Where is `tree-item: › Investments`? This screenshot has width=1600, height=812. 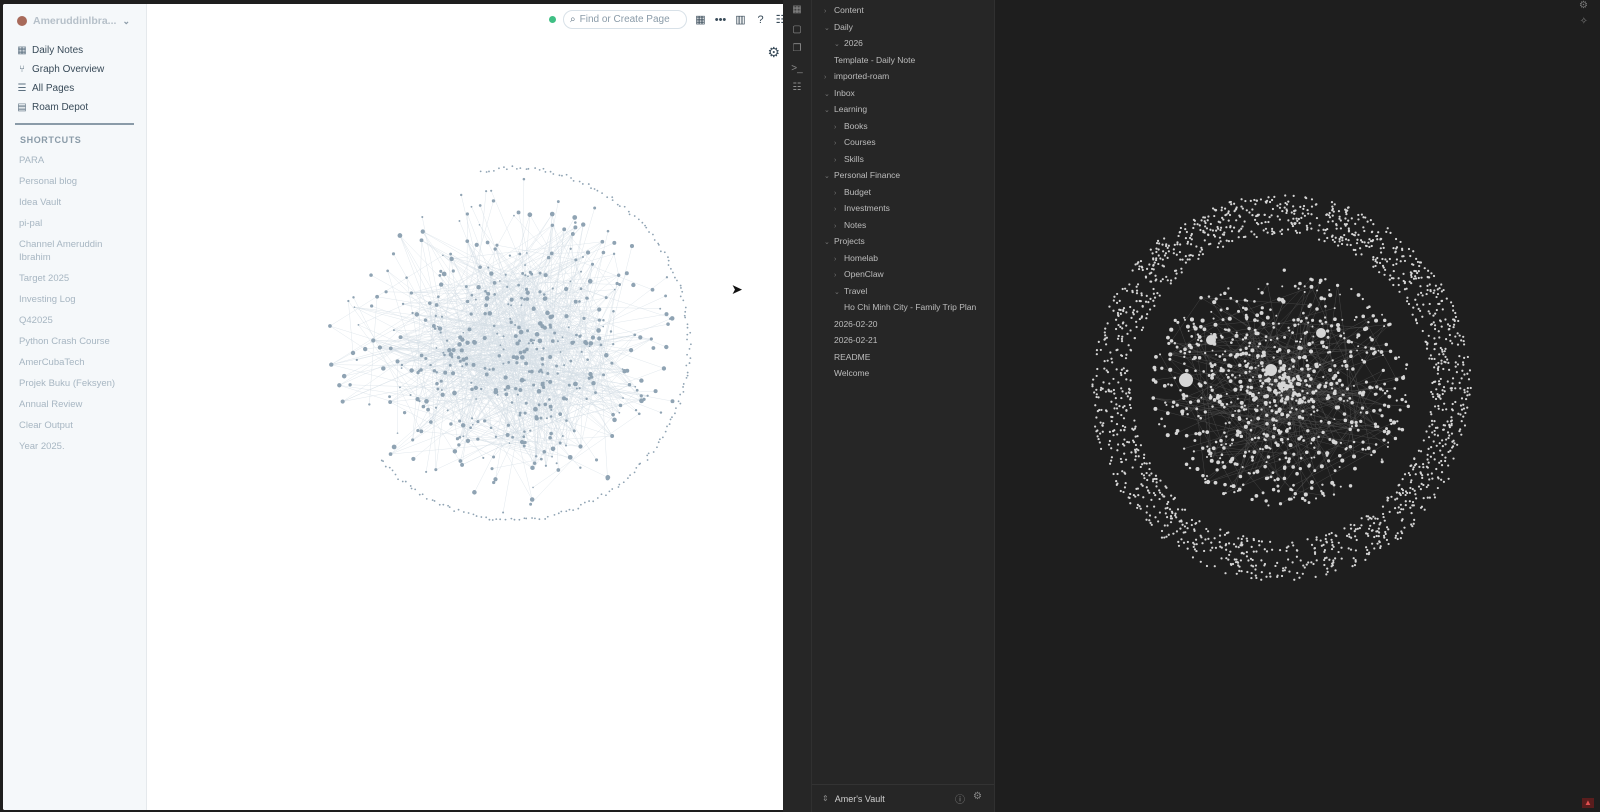
tree-item: › Investments is located at coordinates (862, 208).